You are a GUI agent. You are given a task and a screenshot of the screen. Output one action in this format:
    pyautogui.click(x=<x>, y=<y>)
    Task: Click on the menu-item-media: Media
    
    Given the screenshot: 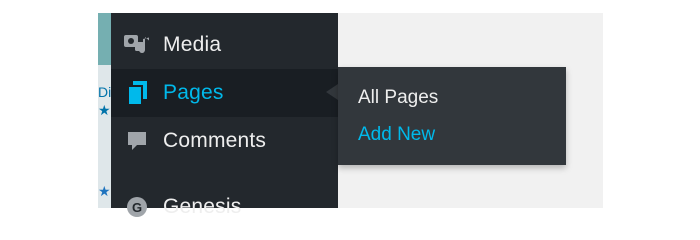 What is the action you would take?
    pyautogui.click(x=224, y=45)
    